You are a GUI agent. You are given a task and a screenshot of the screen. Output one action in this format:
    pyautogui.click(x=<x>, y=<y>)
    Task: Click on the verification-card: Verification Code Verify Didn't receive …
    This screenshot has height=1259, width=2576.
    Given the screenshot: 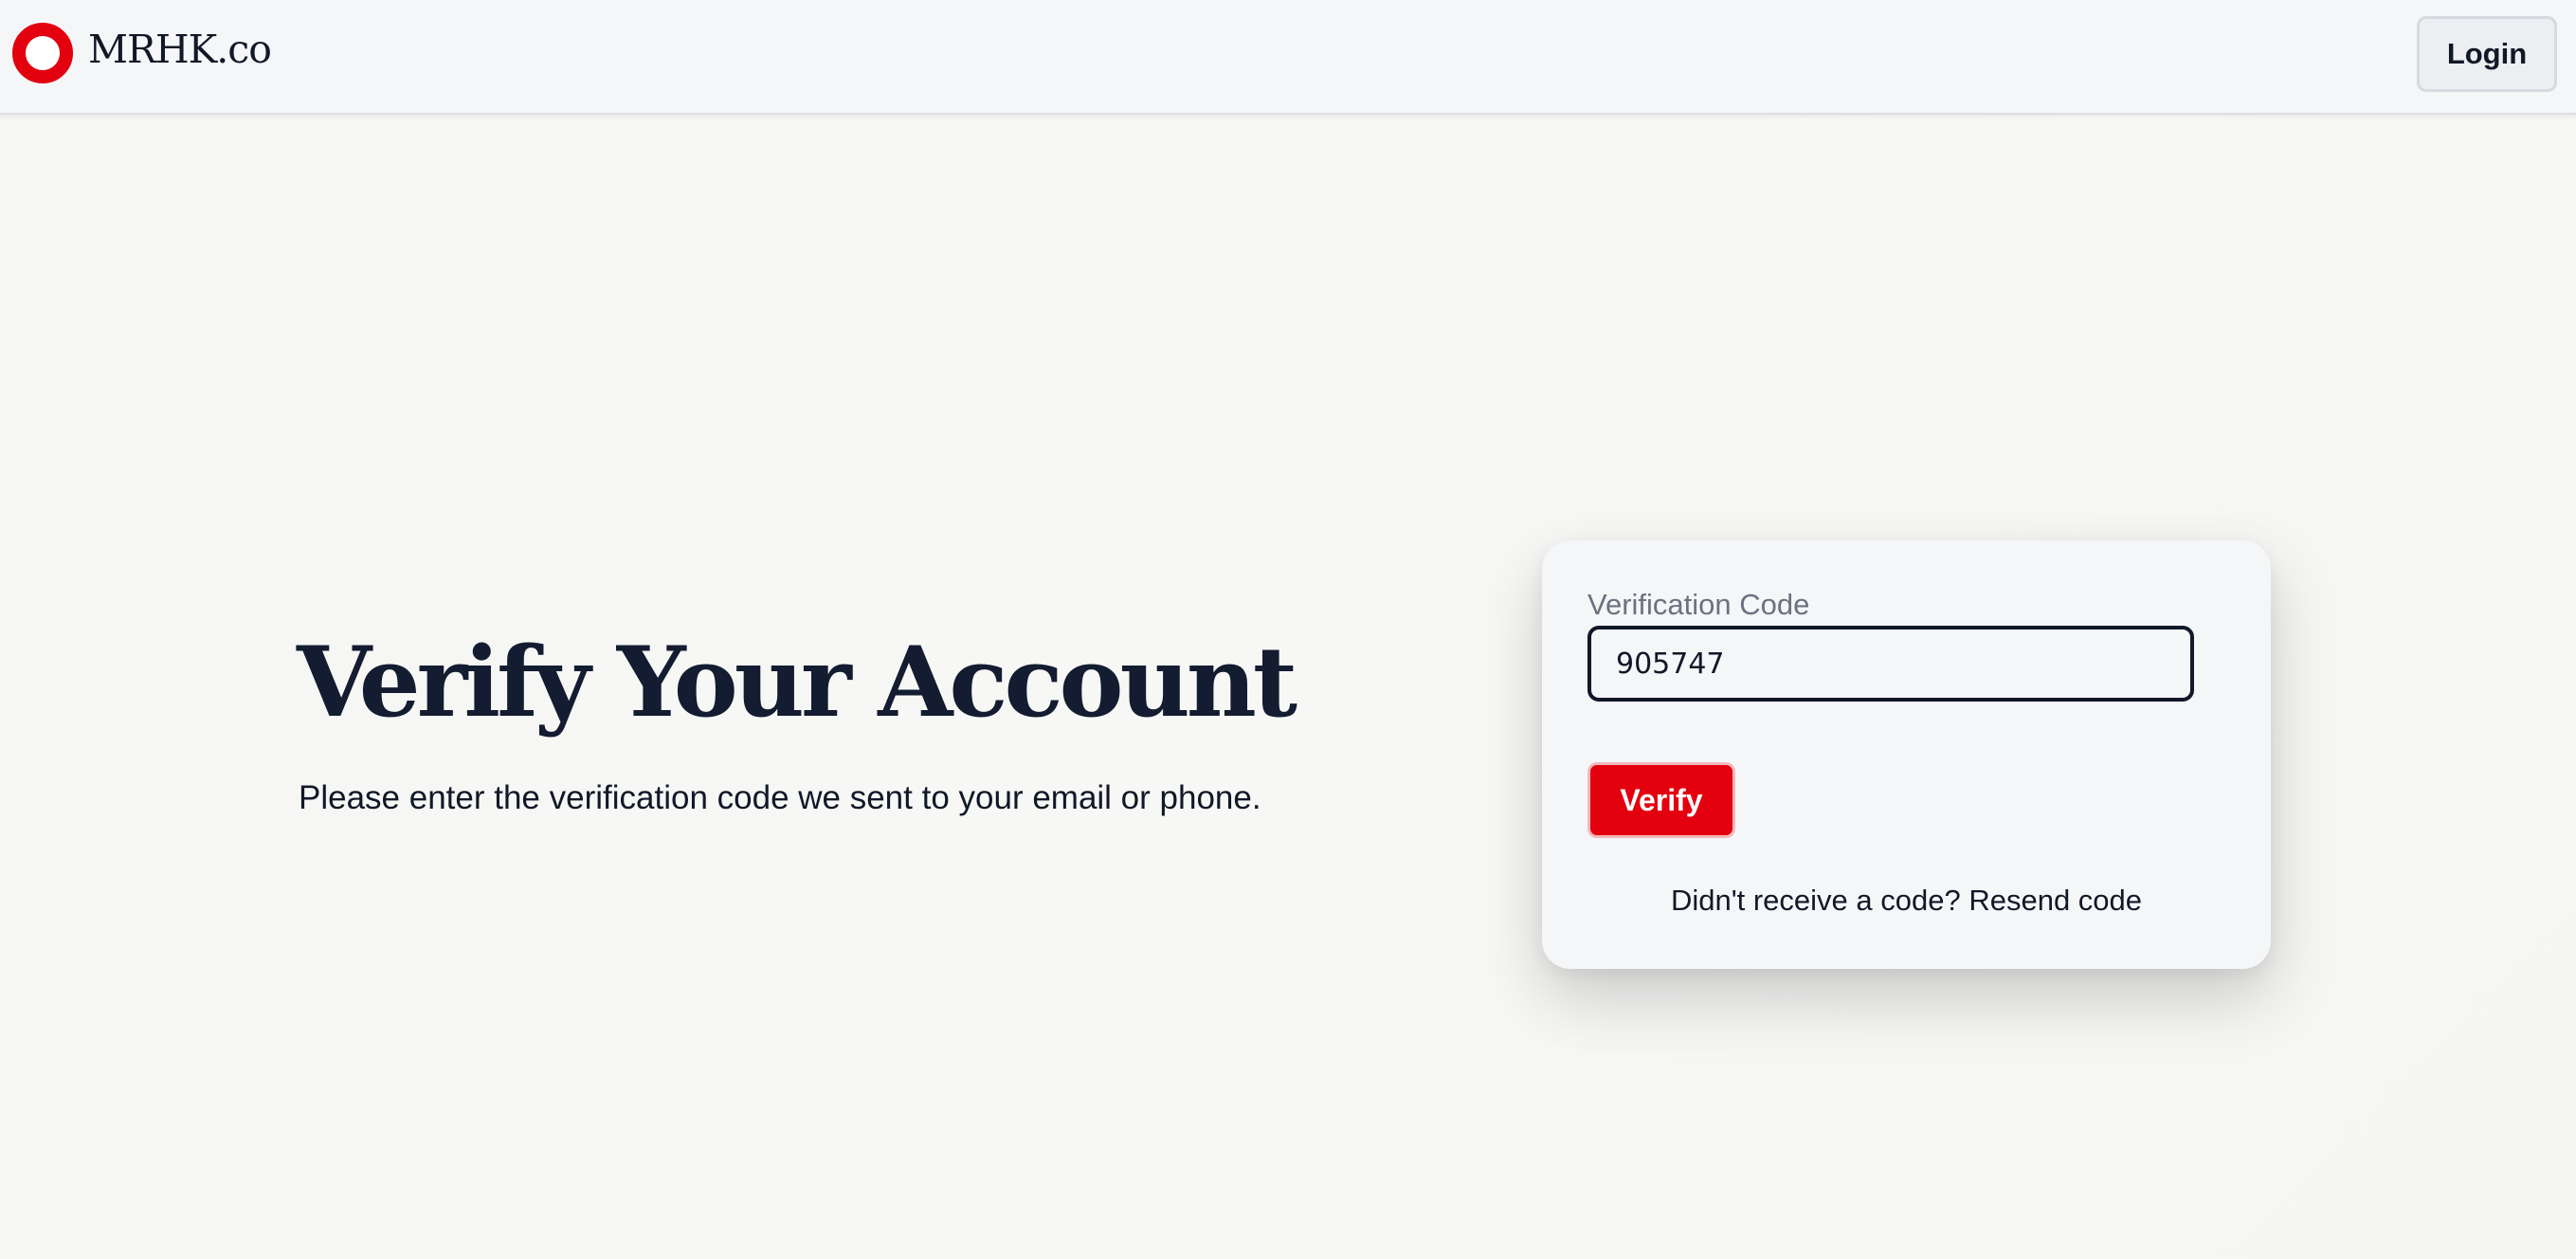 What is the action you would take?
    pyautogui.click(x=1906, y=754)
    